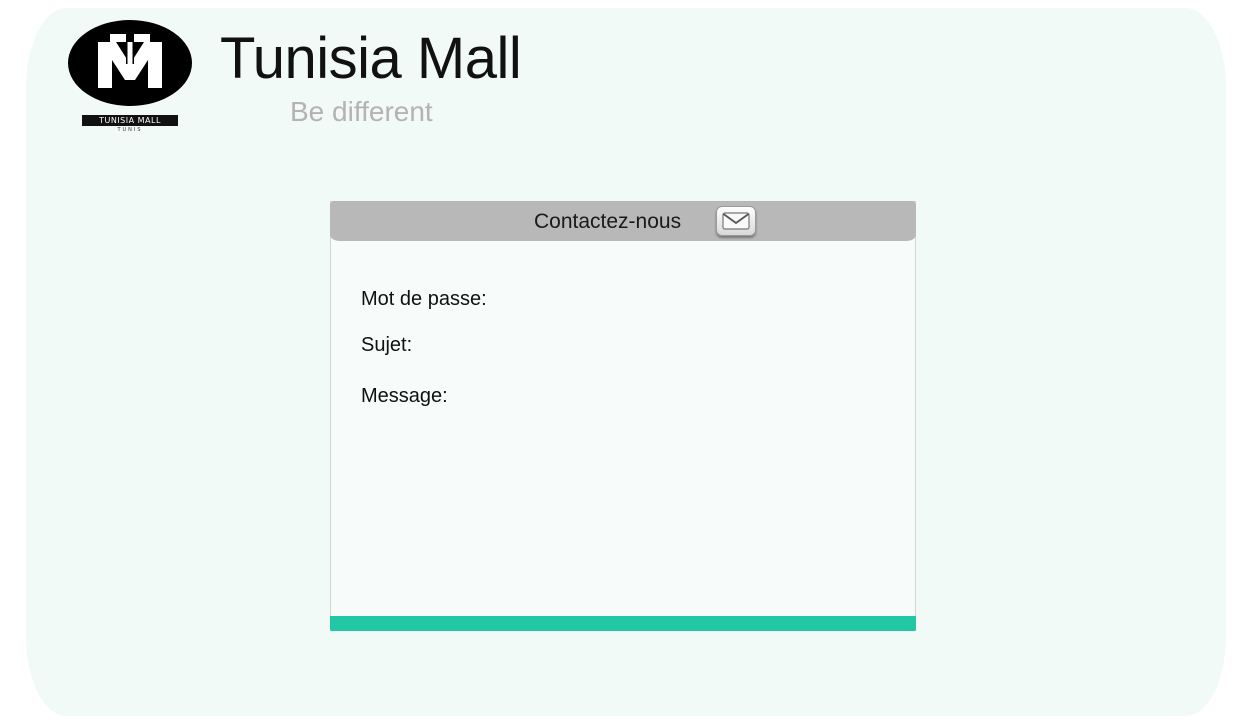 The width and height of the screenshot is (1260, 720). I want to click on logo-subcaption: TUNIS, so click(130, 130).